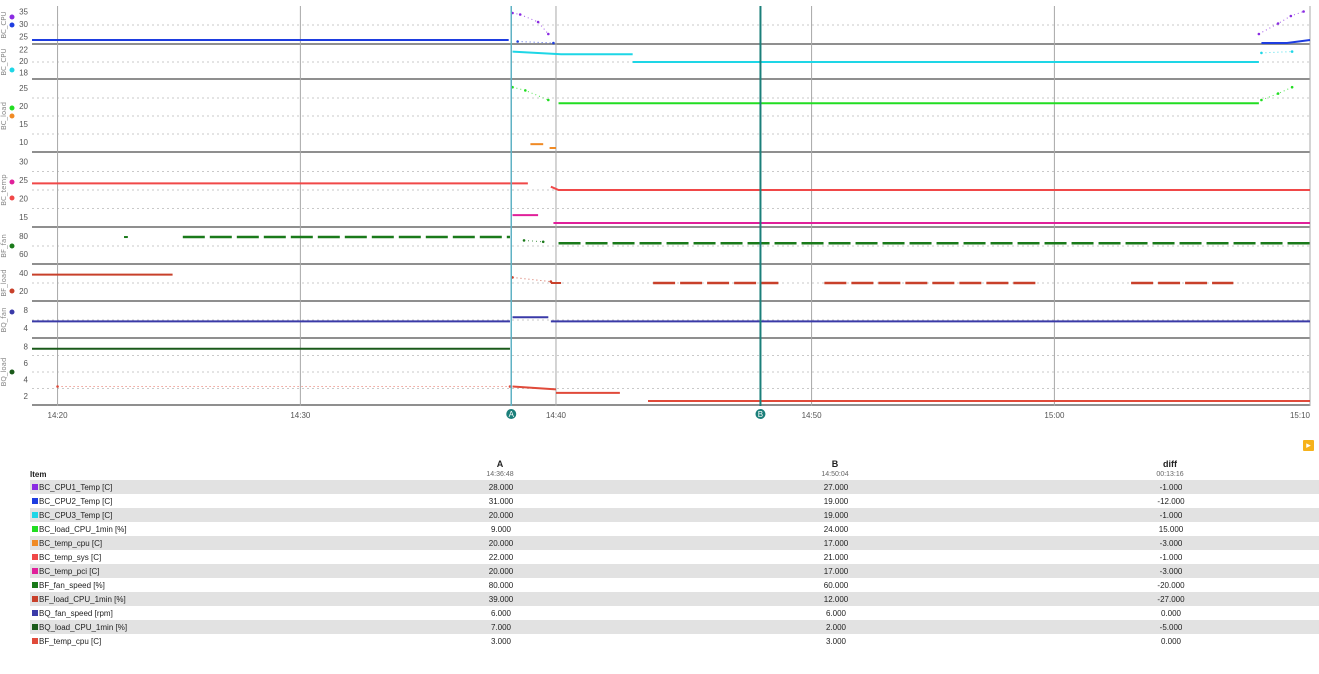  Describe the element at coordinates (23, 72) in the screenshot. I see `y-tick-label: 18` at that location.